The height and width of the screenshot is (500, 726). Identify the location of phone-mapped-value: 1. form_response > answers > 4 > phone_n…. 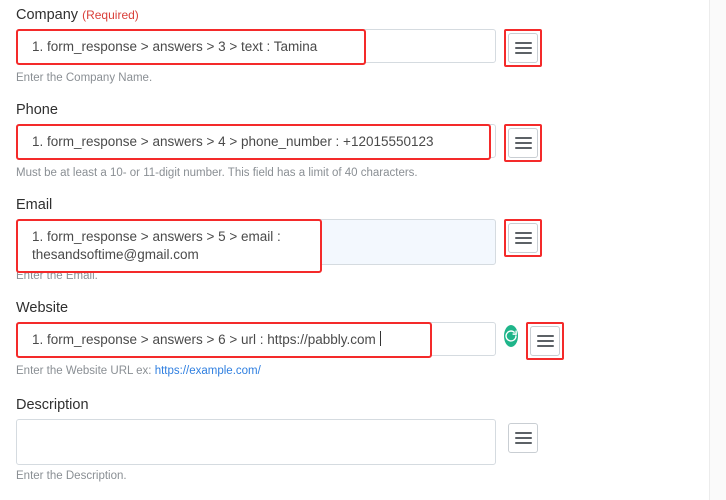
(253, 142).